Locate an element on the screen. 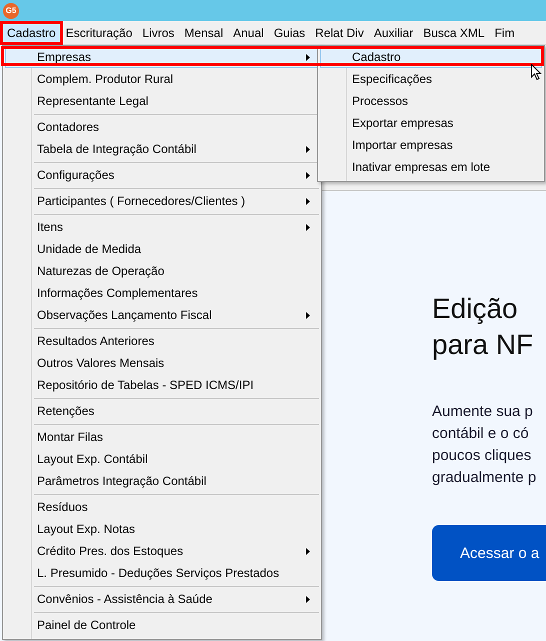 The height and width of the screenshot is (641, 546). menu-item: Resultados Anteriores is located at coordinates (162, 341).